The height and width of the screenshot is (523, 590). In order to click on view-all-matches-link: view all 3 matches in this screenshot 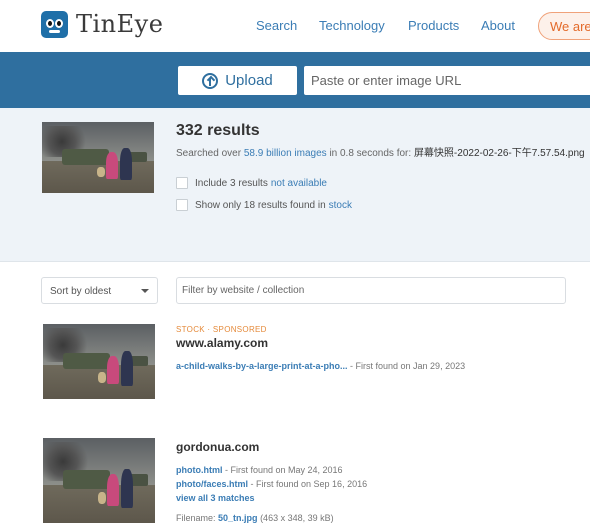, I will do `click(215, 498)`.